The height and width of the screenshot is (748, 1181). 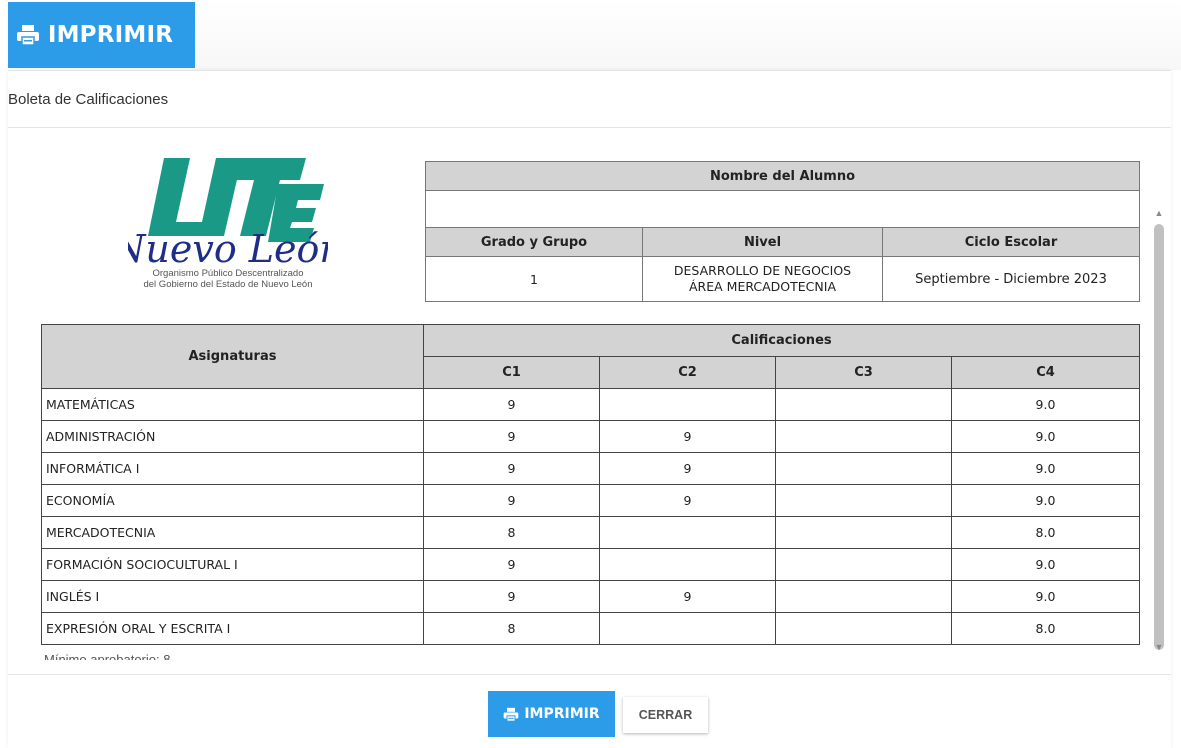 I want to click on table-row: MERCADOTECNIA 8 8.0, so click(x=590, y=532).